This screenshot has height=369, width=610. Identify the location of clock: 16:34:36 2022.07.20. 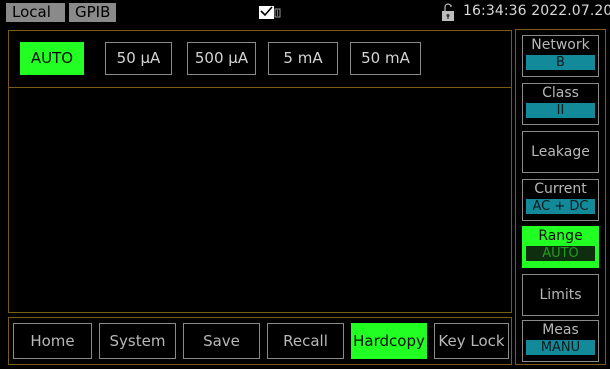
(536, 11).